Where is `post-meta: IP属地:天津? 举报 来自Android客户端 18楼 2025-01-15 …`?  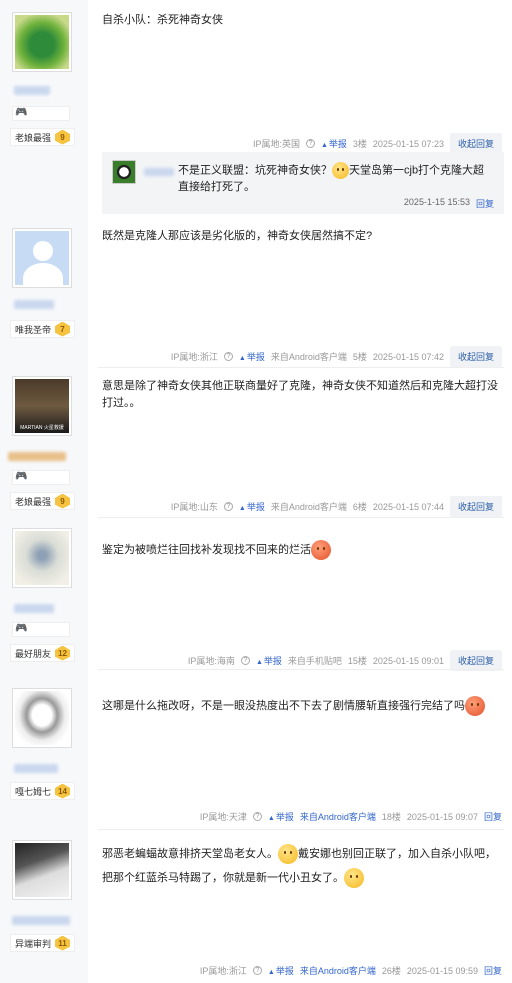
post-meta: IP属地:天津? 举报 来自Android客户端 18楼 2025-01-15 … is located at coordinates (351, 816).